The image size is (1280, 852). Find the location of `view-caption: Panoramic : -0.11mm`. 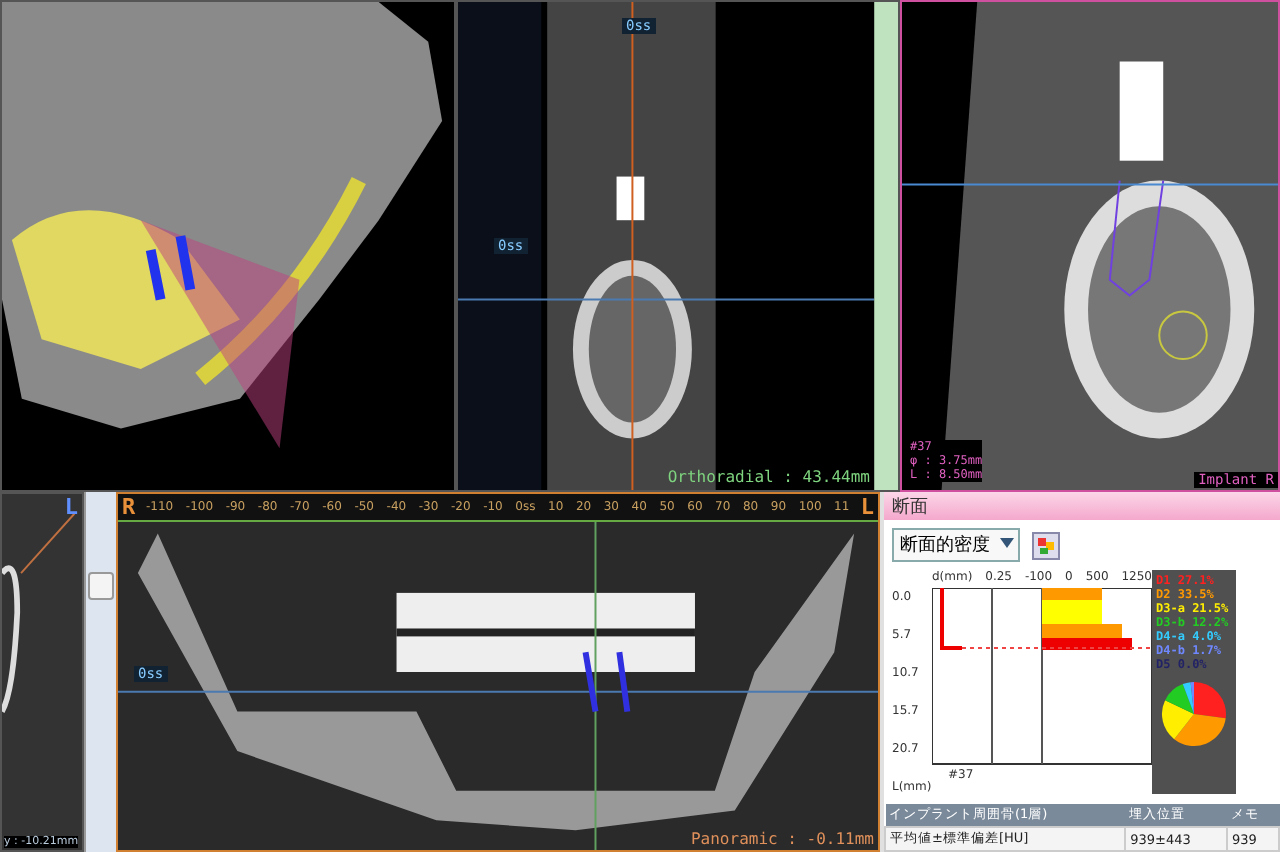

view-caption: Panoramic : -0.11mm is located at coordinates (782, 839).